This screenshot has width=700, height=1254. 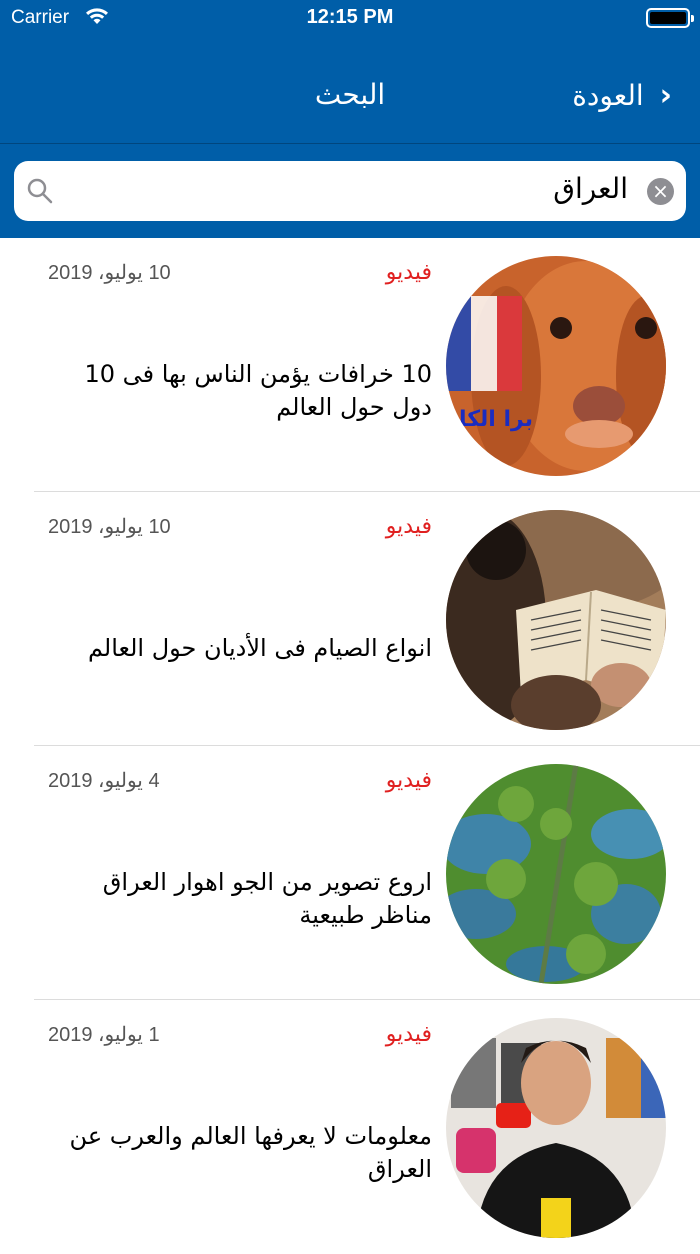 What do you see at coordinates (670, 18) in the screenshot?
I see `battery-icon` at bounding box center [670, 18].